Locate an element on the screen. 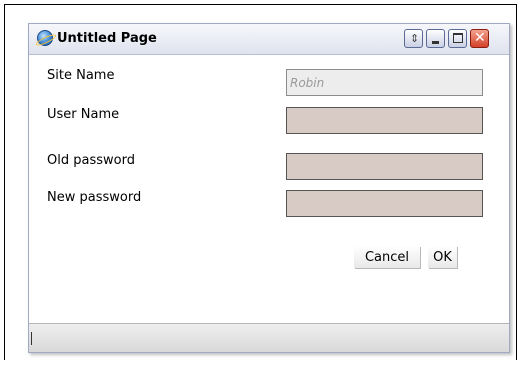  ok-button: OK is located at coordinates (442, 257).